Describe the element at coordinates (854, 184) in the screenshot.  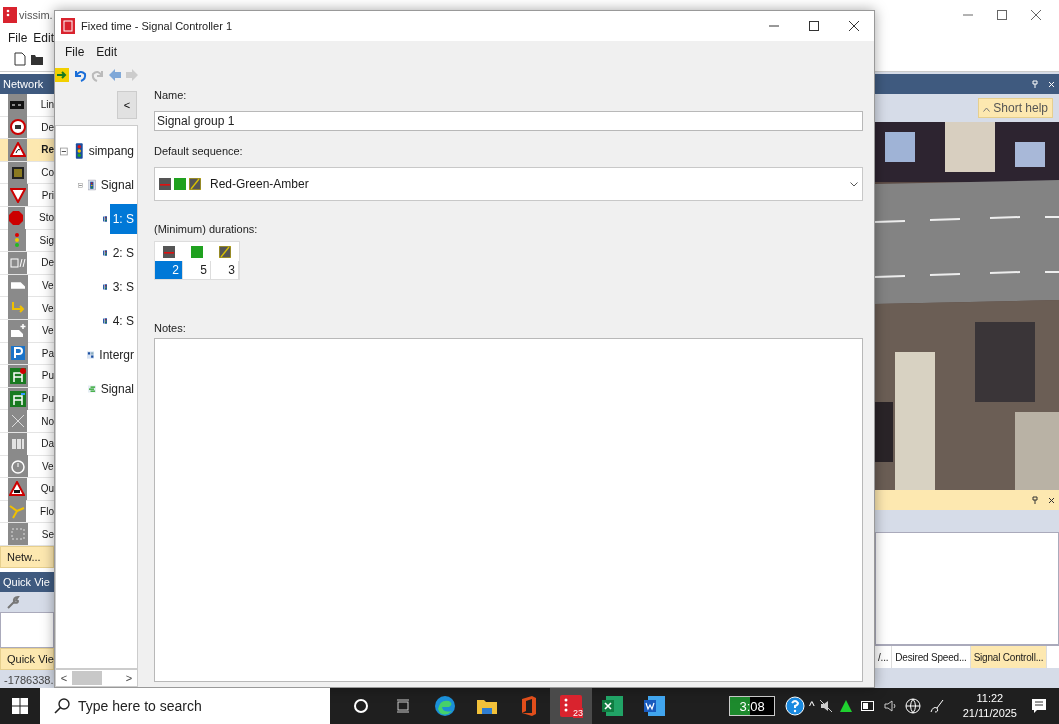
I see `chevron-down-icon` at that location.